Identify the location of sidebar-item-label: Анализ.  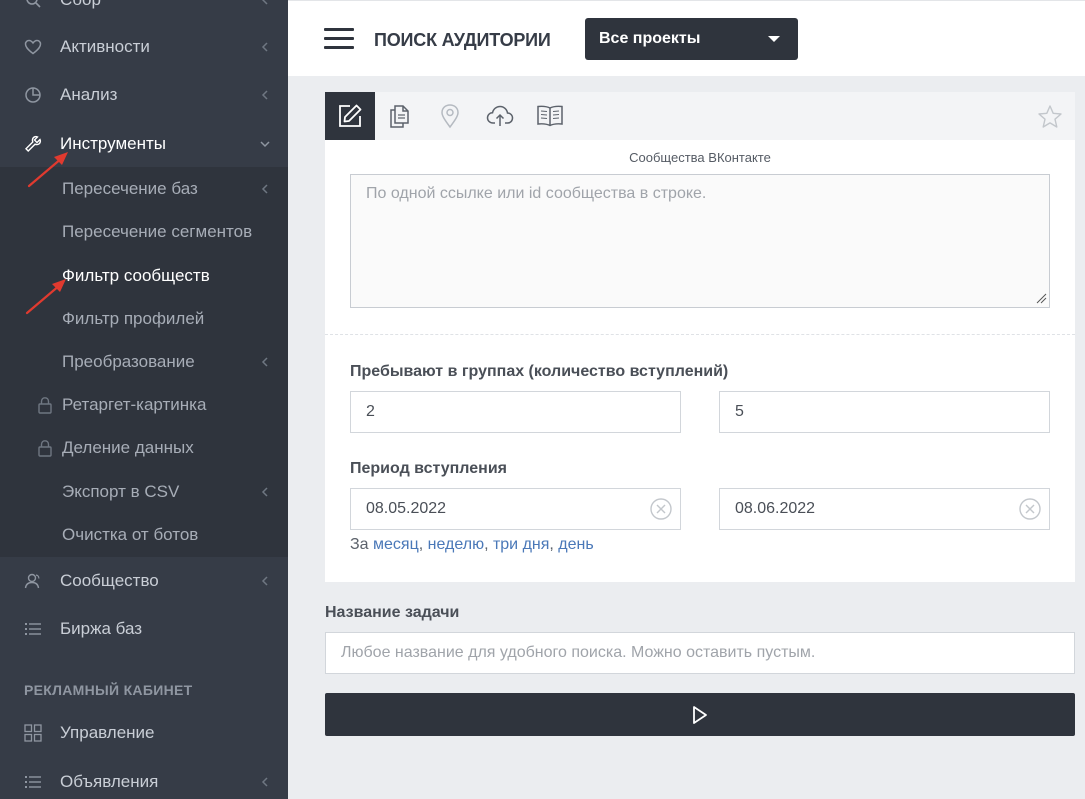
(89, 94).